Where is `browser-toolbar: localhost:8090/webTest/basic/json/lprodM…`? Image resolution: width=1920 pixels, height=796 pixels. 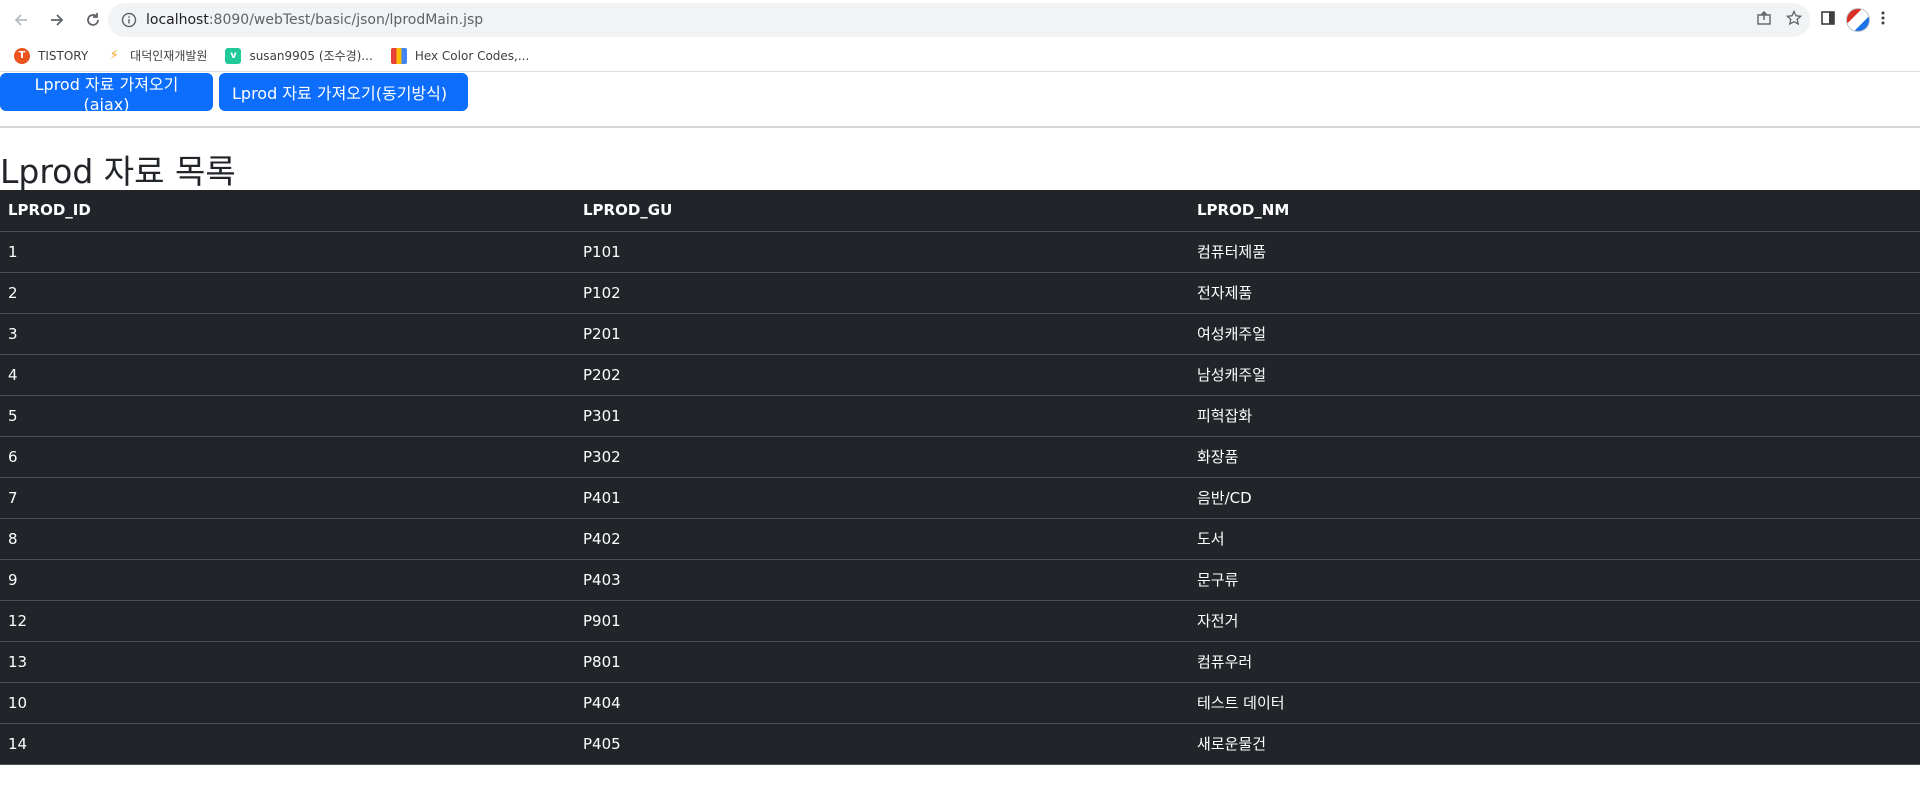
browser-toolbar: localhost:8090/webTest/basic/json/lprodM… is located at coordinates (960, 20).